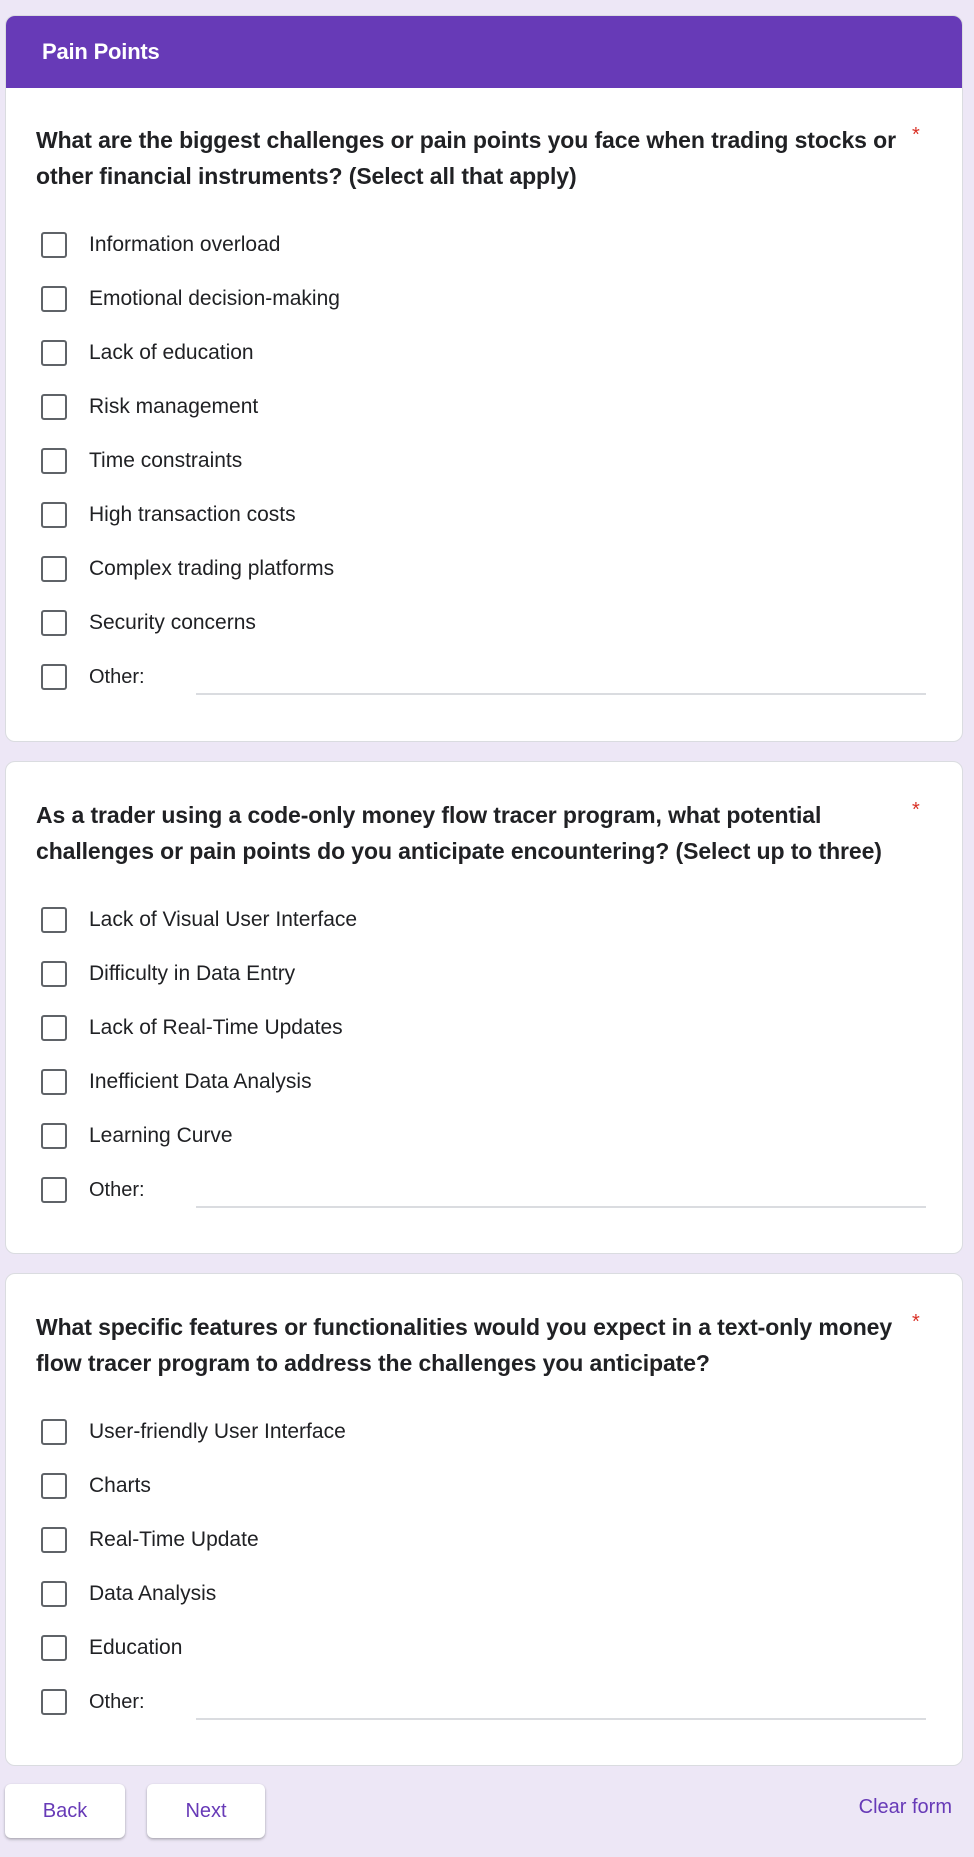 This screenshot has width=974, height=1857. What do you see at coordinates (212, 568) in the screenshot?
I see `option-label: Complex trading platforms` at bounding box center [212, 568].